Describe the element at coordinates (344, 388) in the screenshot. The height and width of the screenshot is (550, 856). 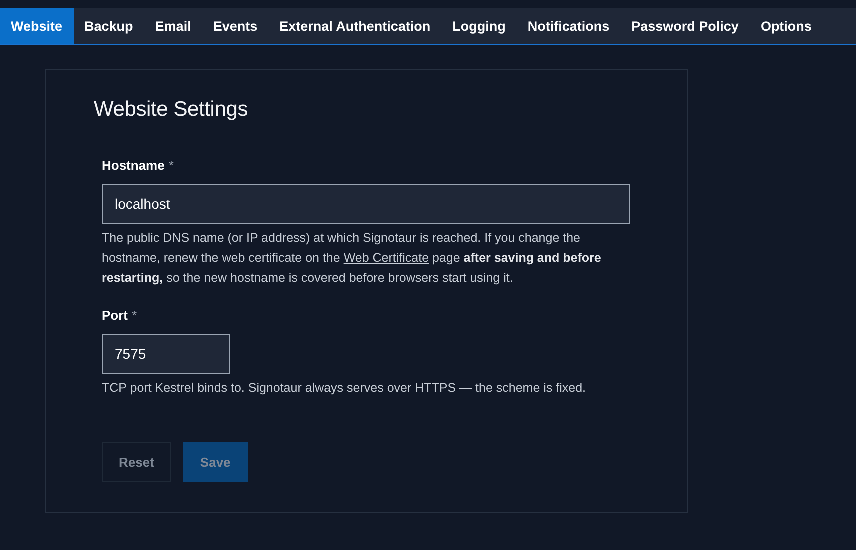
I see `help-text: TCP port Kestrel binds to. Signotaur always serves over HTTPS — the scheme is fixed.` at that location.